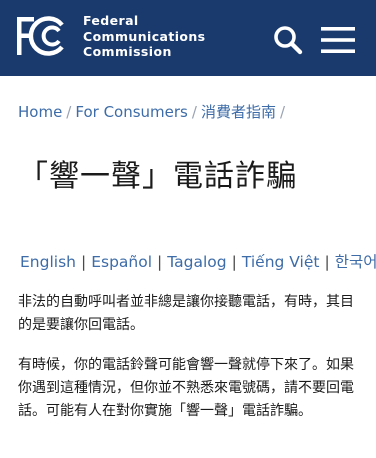 The image size is (376, 458). I want to click on search-icon, so click(288, 40).